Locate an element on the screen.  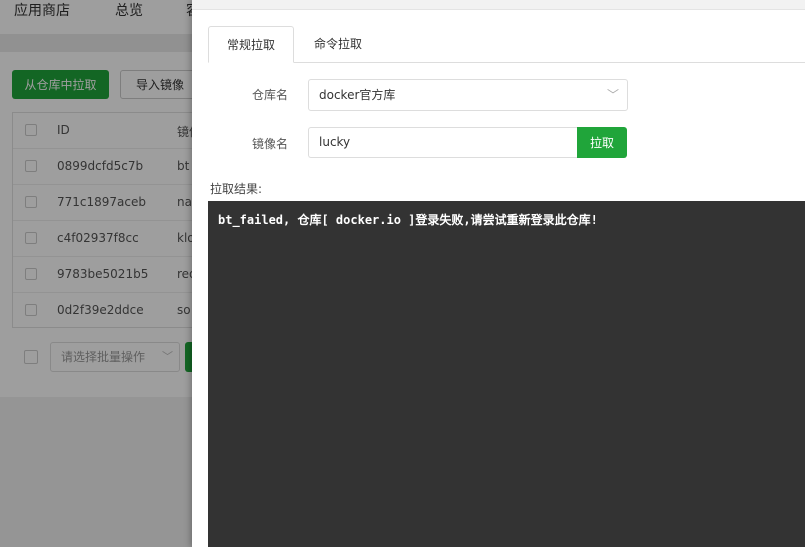
tab-command-pull: 命令拉取 is located at coordinates (338, 44).